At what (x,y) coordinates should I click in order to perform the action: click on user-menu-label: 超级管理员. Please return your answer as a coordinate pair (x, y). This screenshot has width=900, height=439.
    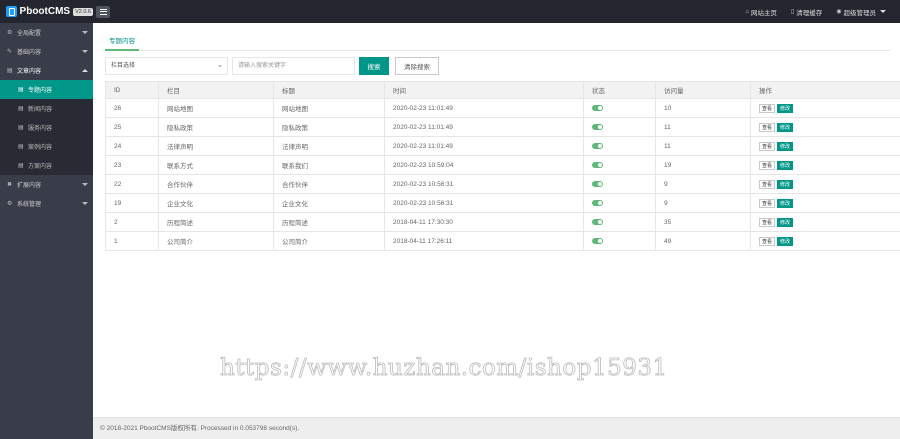
    Looking at the image, I should click on (860, 13).